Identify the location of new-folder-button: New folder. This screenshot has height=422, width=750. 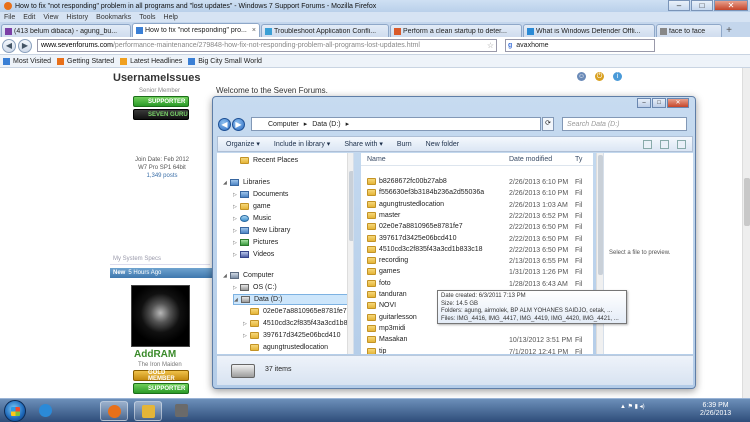
(442, 144).